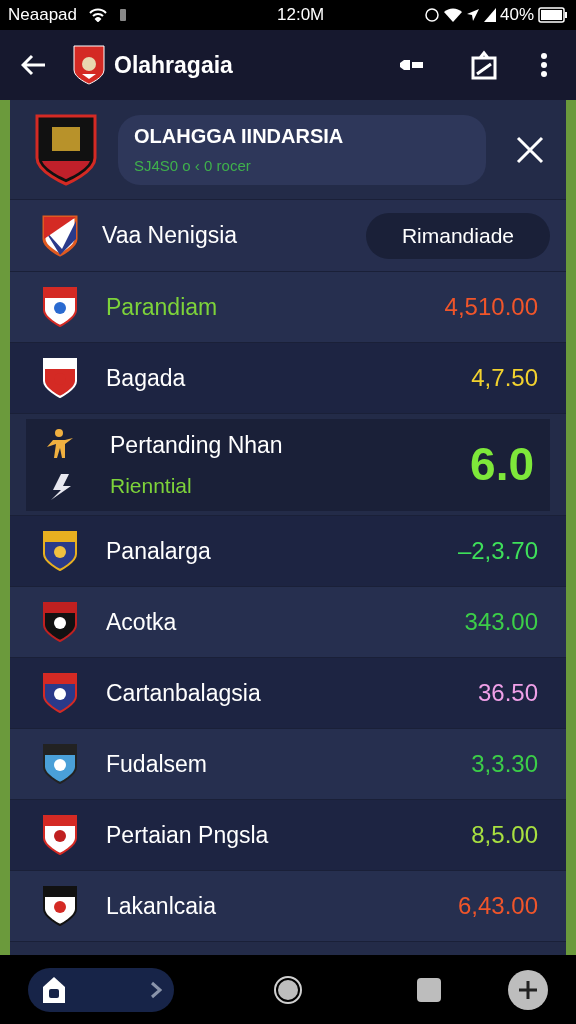 This screenshot has height=1024, width=576. I want to click on highlighted-row: Pertanding Nhan Rienntial 6.0, so click(288, 464).